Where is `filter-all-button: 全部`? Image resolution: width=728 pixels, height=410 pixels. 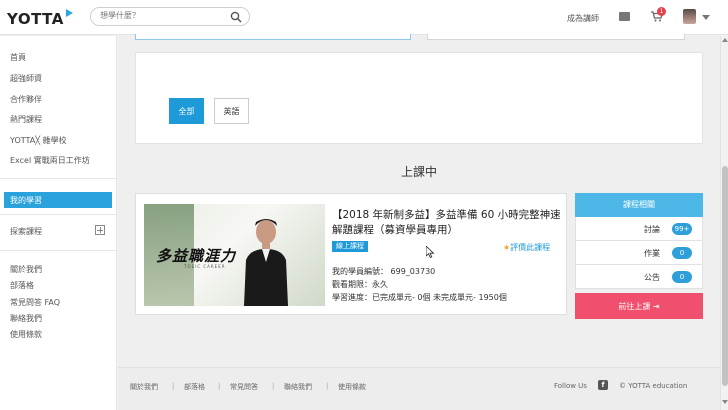 filter-all-button: 全部 is located at coordinates (186, 111).